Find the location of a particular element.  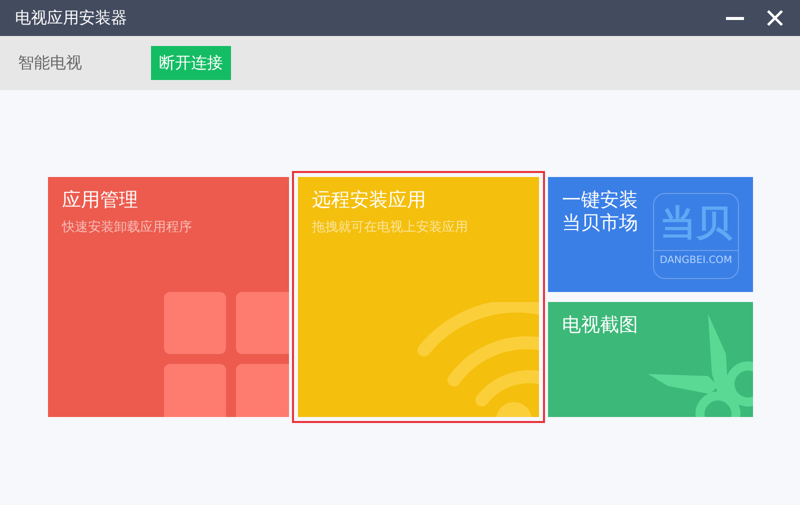

tile-title: 应用管理 is located at coordinates (100, 200).